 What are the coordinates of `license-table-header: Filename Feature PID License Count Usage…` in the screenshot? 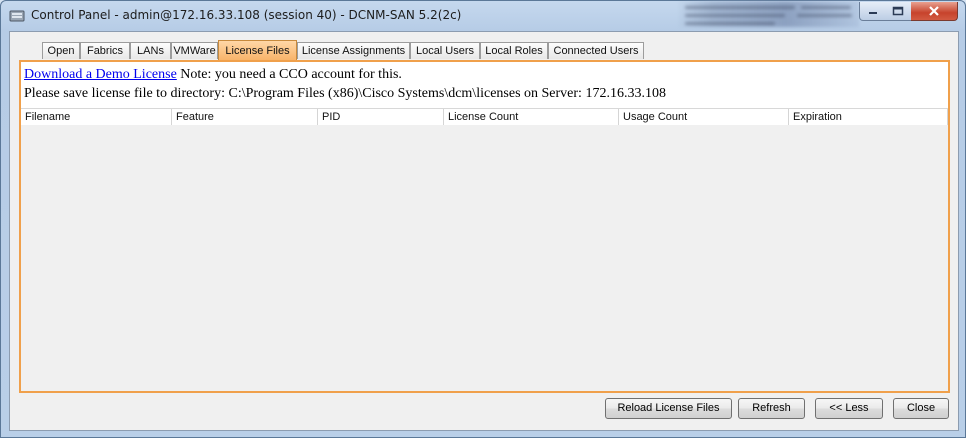 It's located at (484, 117).